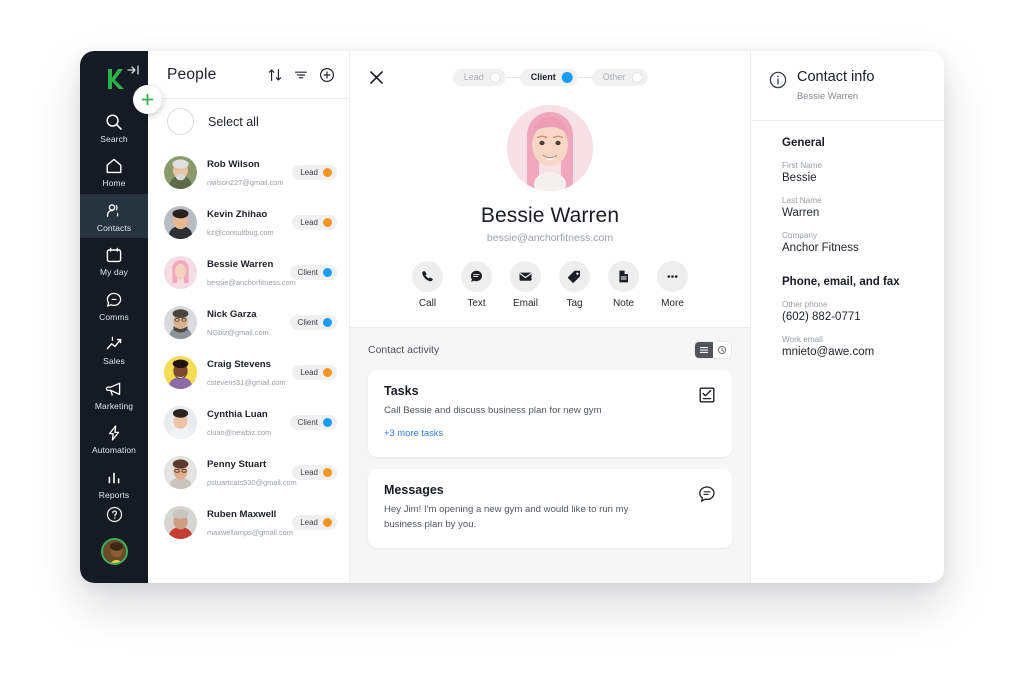 Image resolution: width=1024 pixels, height=695 pixels. Describe the element at coordinates (114, 79) in the screenshot. I see `keap-logo-icon` at that location.